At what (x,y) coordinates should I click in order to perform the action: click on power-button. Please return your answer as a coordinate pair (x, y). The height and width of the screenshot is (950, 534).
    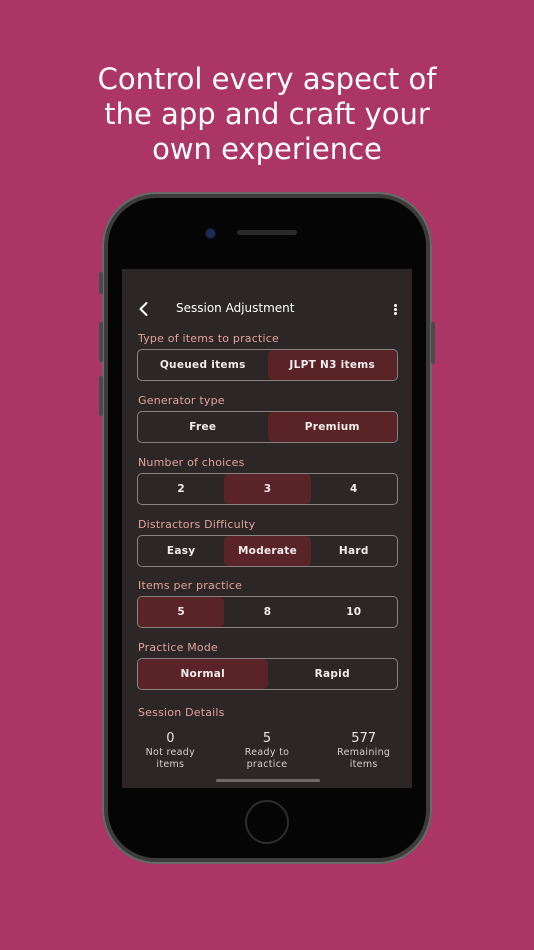
    Looking at the image, I should click on (433, 343).